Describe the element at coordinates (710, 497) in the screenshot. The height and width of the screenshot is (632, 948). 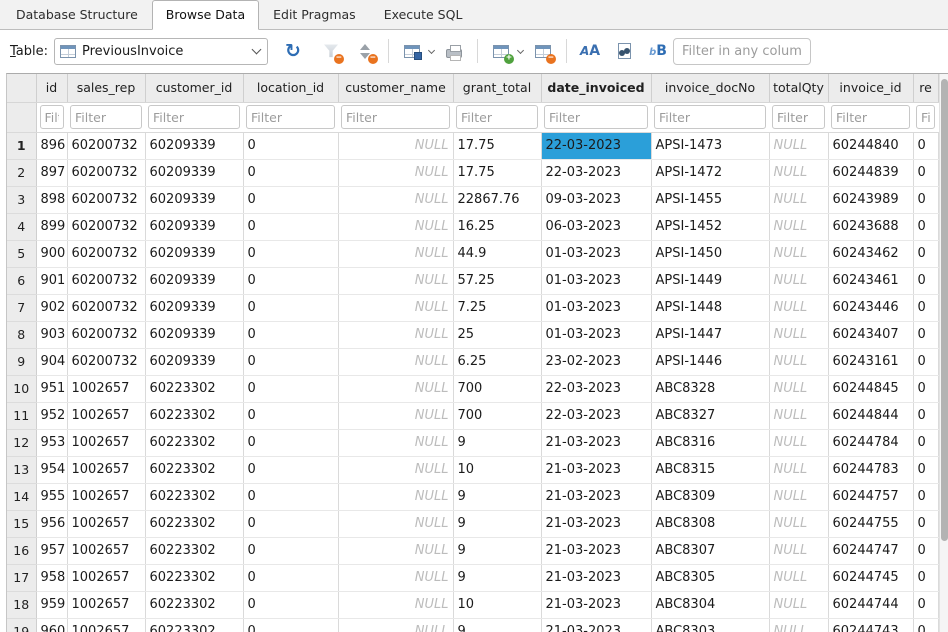
I see `cell-invoice_docNo: ABC8309` at that location.